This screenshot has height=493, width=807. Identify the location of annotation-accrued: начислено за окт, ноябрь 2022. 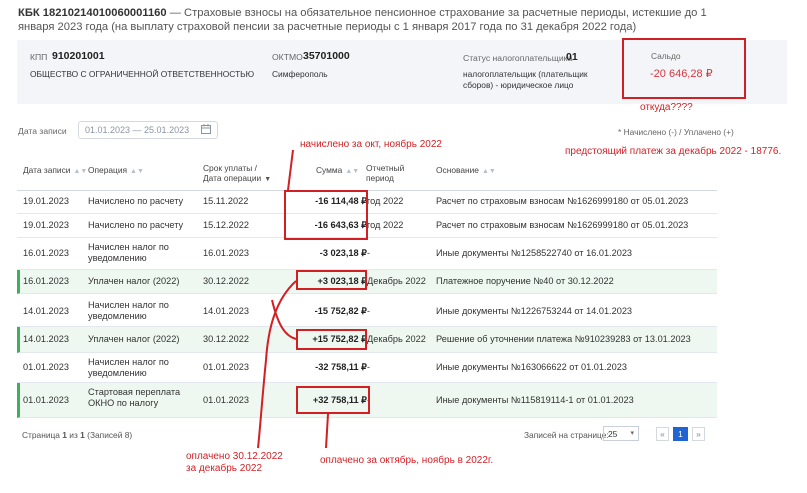
(371, 144).